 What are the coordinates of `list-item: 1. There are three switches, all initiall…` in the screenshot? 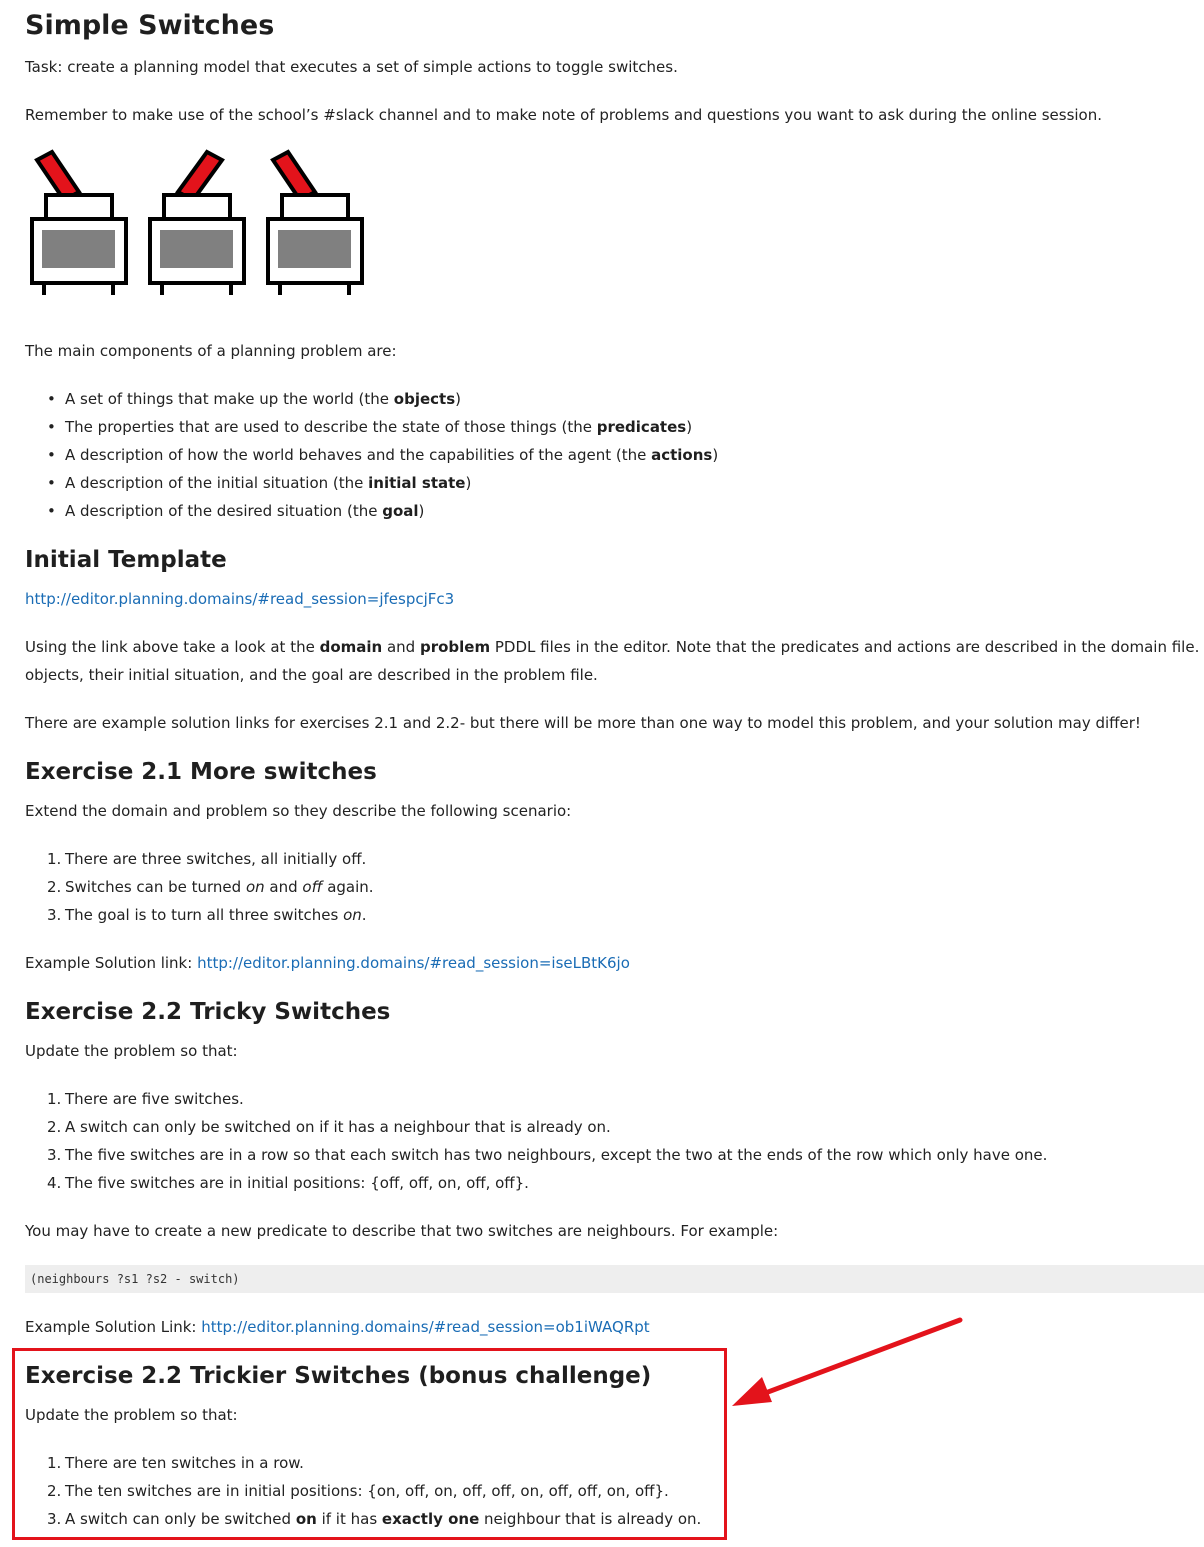 It's located at (207, 859).